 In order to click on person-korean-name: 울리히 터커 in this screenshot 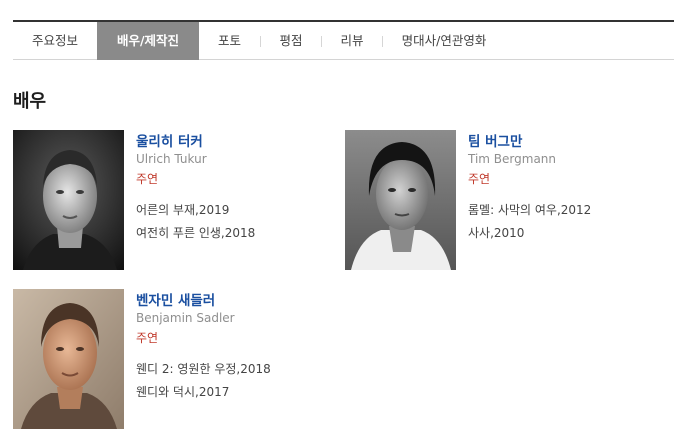, I will do `click(169, 140)`.